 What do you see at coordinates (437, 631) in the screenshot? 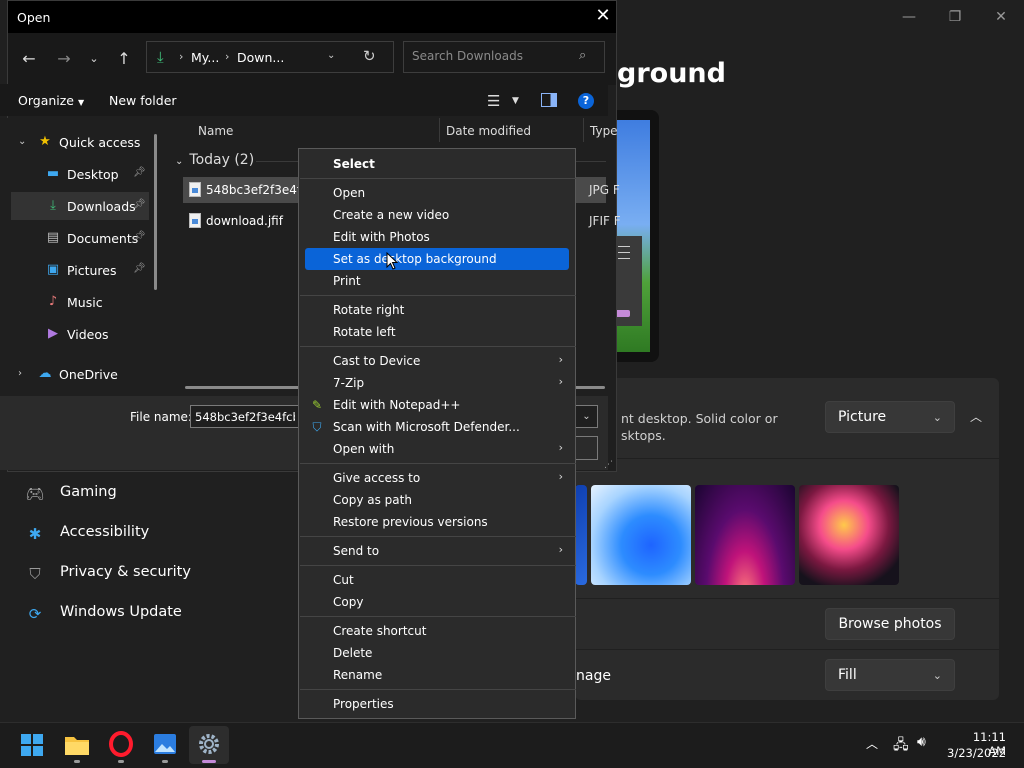
I see `menu-item-create-shortcut: Create shortcut` at bounding box center [437, 631].